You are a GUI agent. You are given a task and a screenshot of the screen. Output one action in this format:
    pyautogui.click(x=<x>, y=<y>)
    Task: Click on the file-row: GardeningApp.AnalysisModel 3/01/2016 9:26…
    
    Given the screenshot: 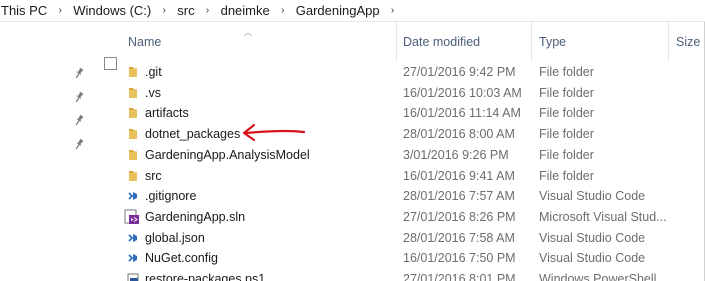 What is the action you would take?
    pyautogui.click(x=352, y=155)
    